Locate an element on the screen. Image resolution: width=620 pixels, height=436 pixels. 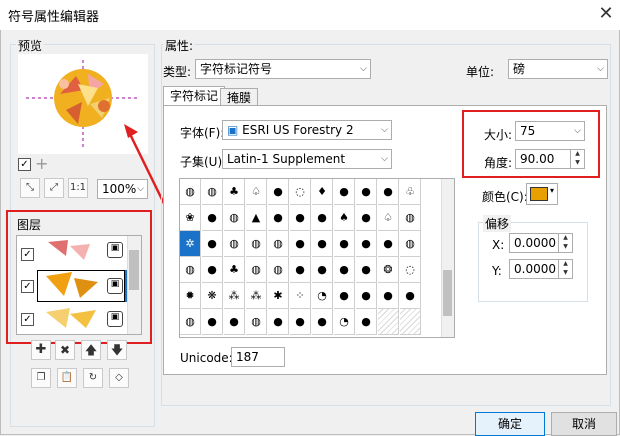
glyph-cell: ❀ is located at coordinates (190, 218).